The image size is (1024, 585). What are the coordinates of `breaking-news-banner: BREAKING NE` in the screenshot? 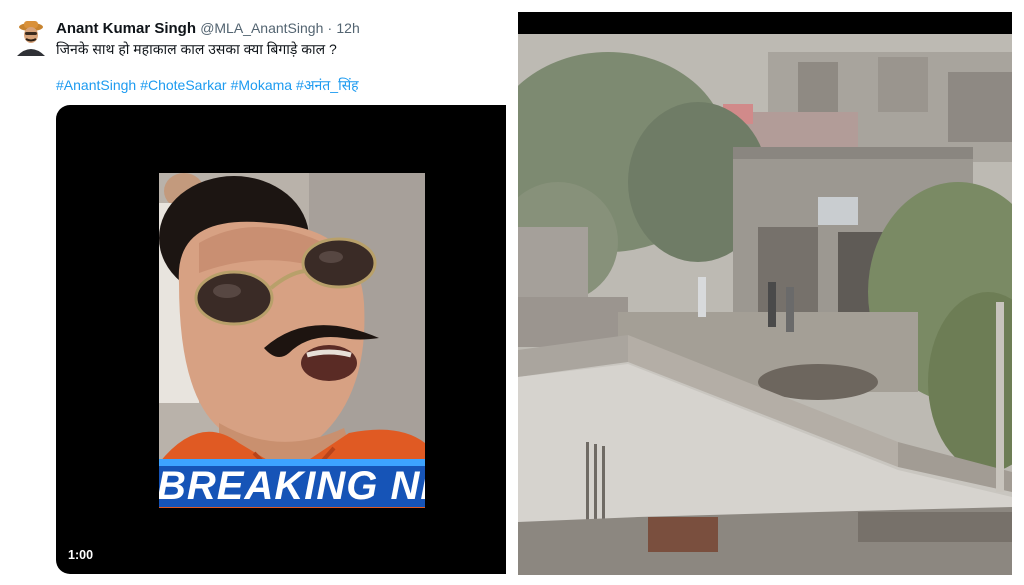 It's located at (292, 483).